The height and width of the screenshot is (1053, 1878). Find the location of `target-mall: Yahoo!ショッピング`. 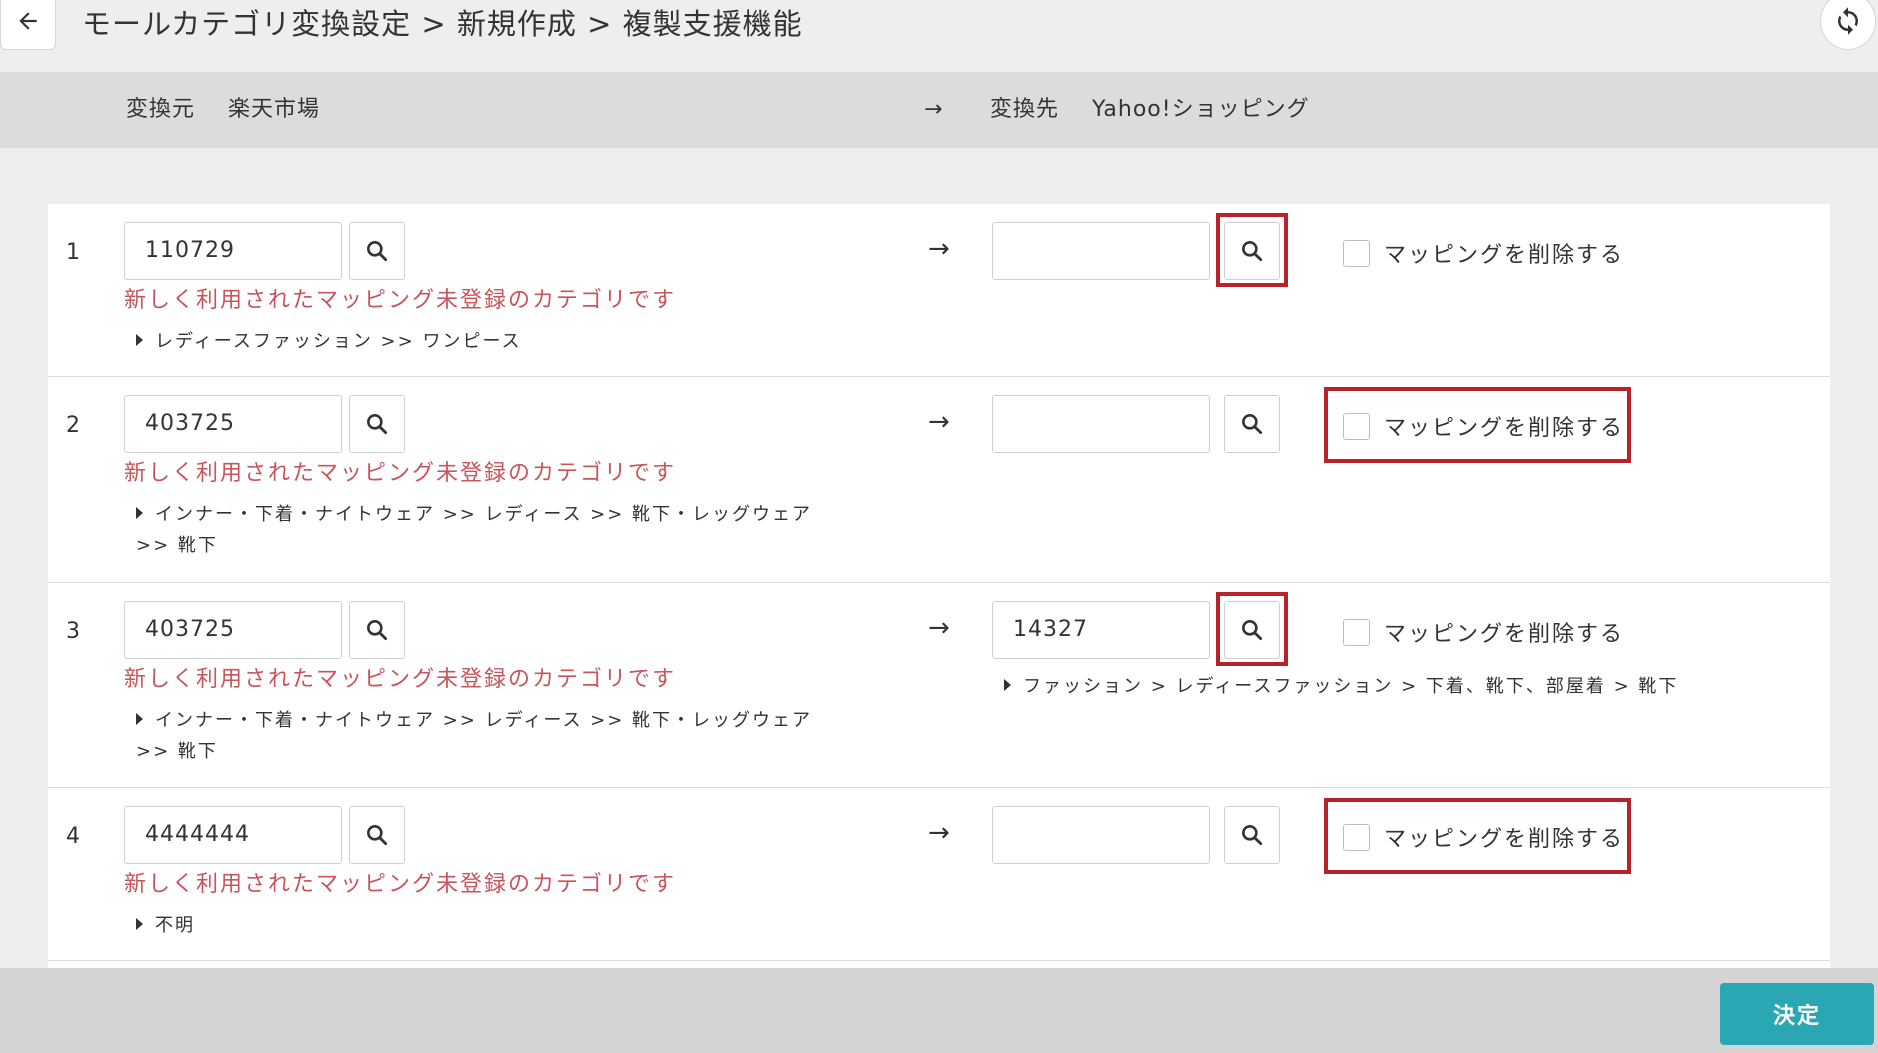

target-mall: Yahoo!ショッピング is located at coordinates (1201, 109).